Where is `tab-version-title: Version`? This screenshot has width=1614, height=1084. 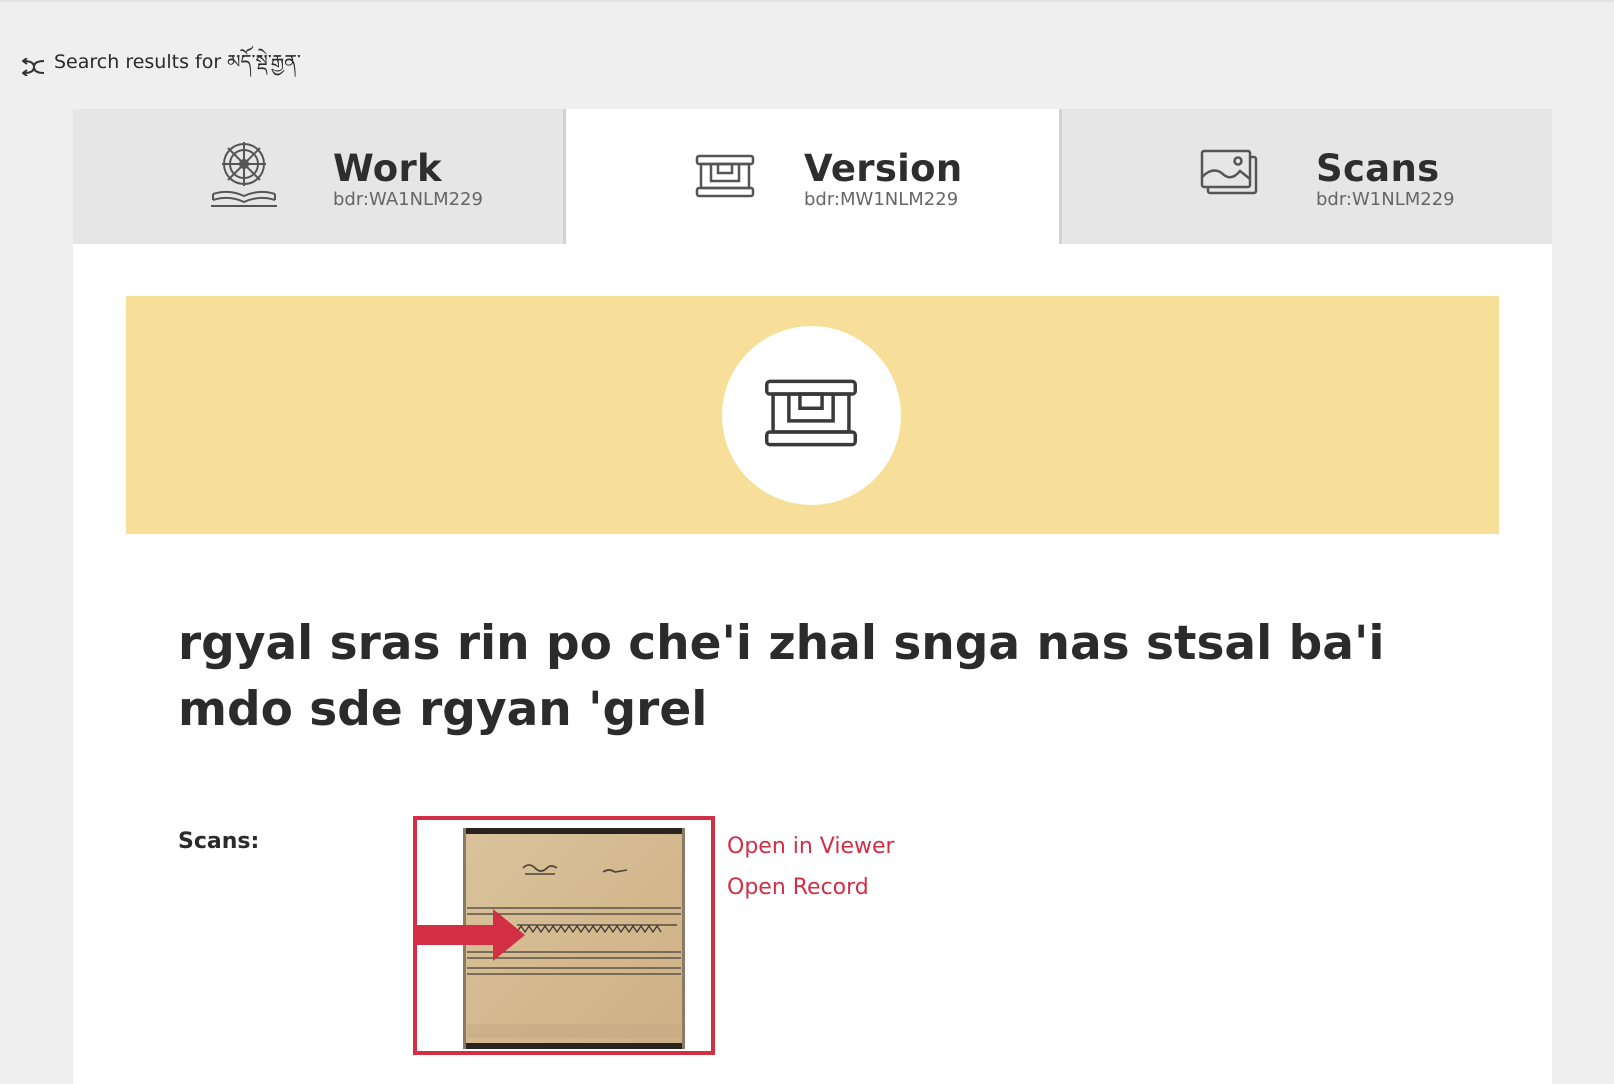
tab-version-title: Version is located at coordinates (883, 168).